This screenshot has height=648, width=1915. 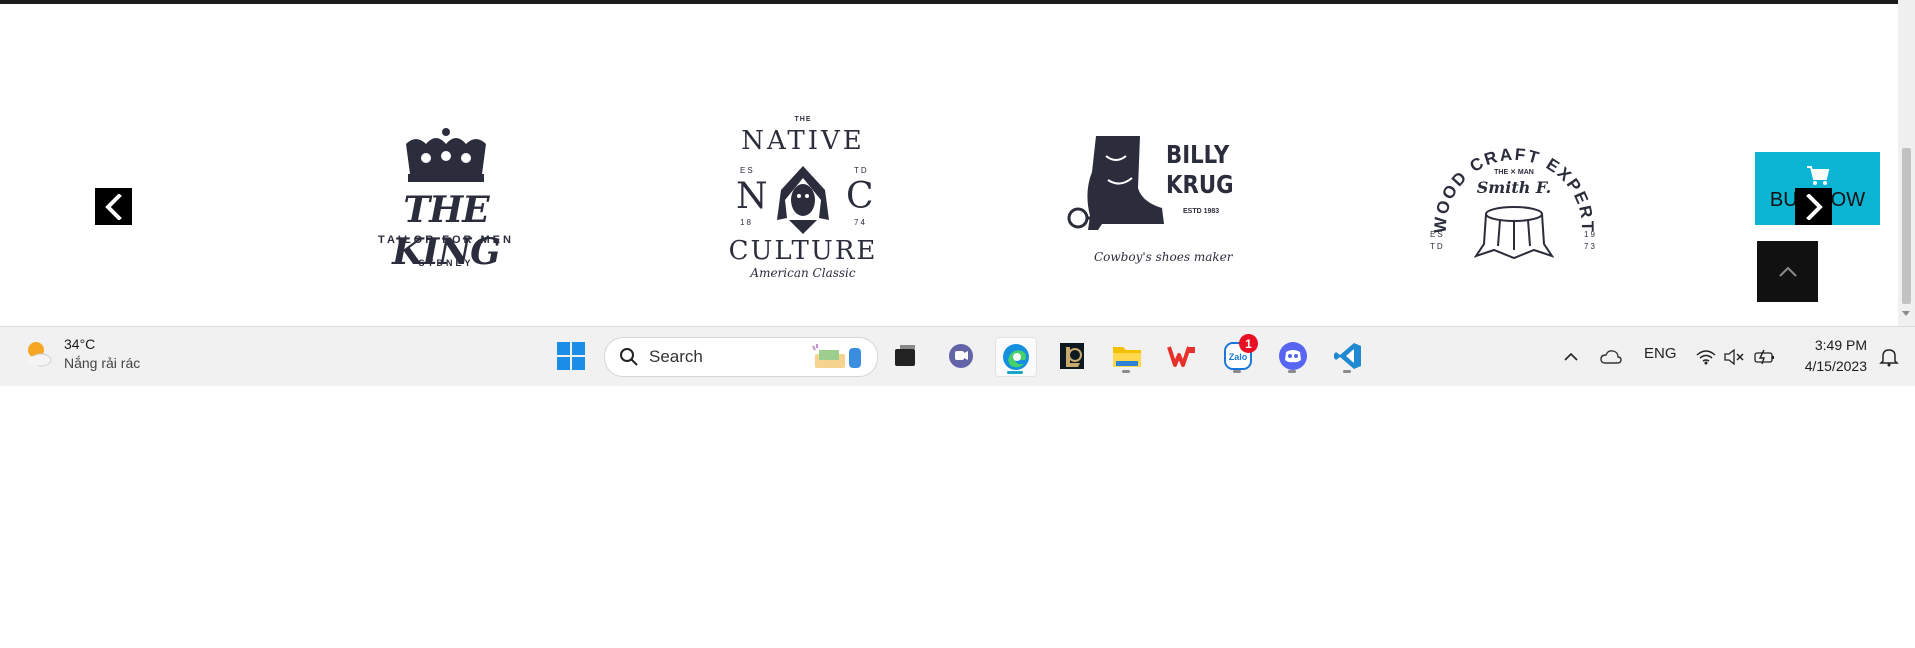 I want to click on task-view-button, so click(x=905, y=356).